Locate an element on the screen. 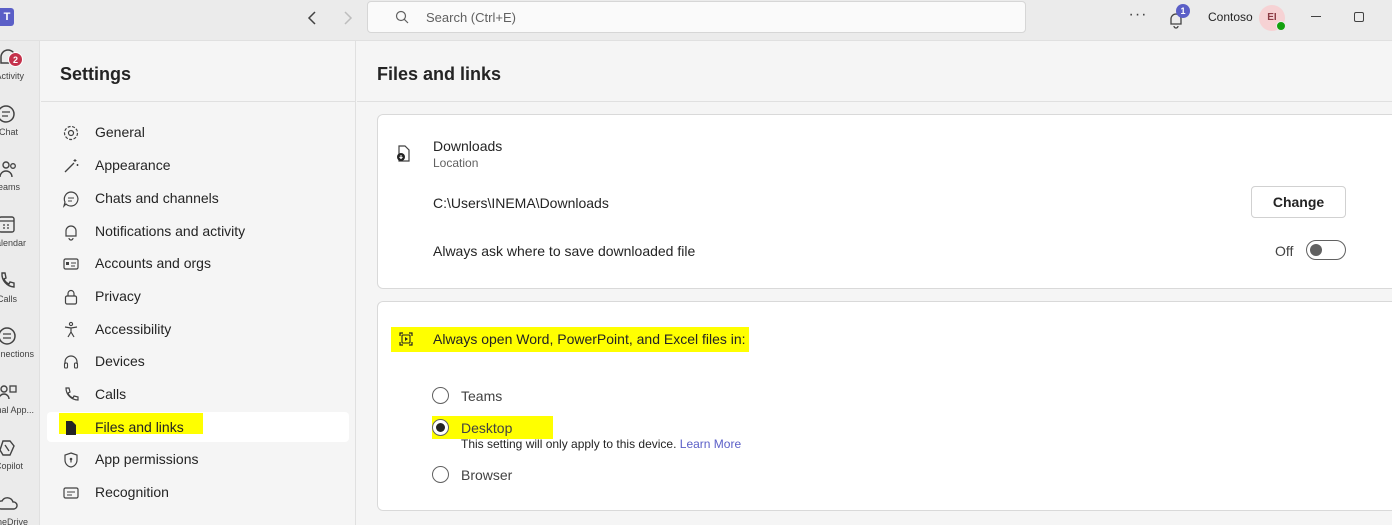 This screenshot has height=525, width=1392. accessibility-icon is located at coordinates (71, 329).